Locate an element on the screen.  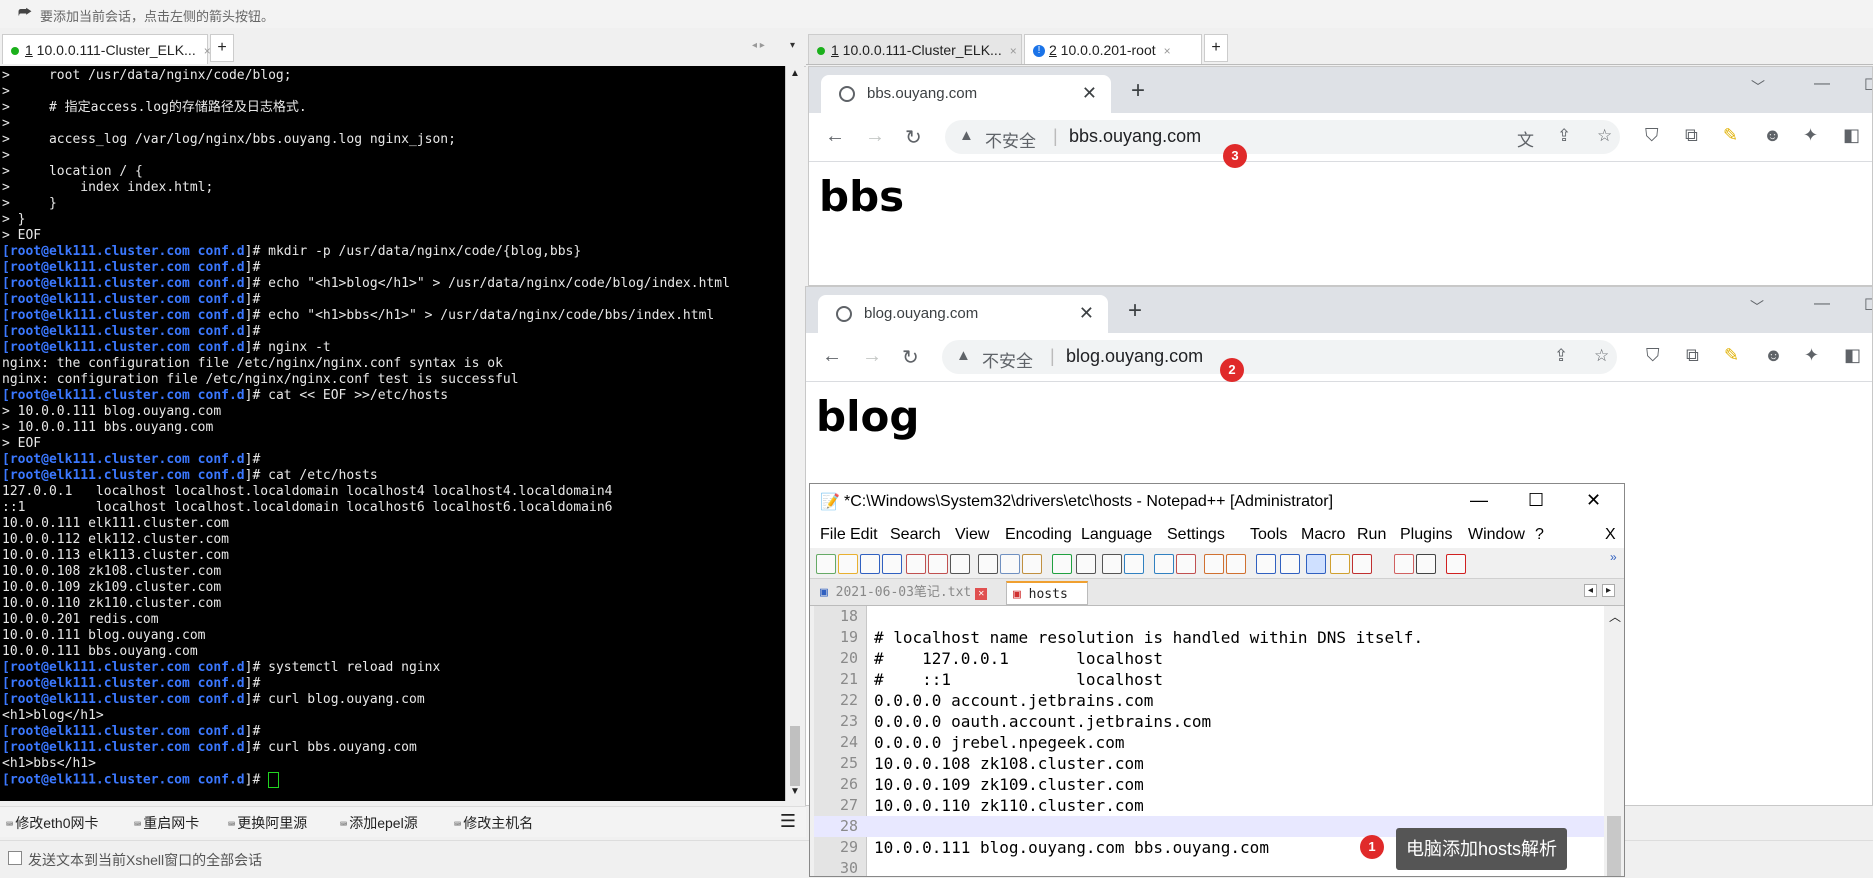
reload-icon: ↻ is located at coordinates (910, 357).